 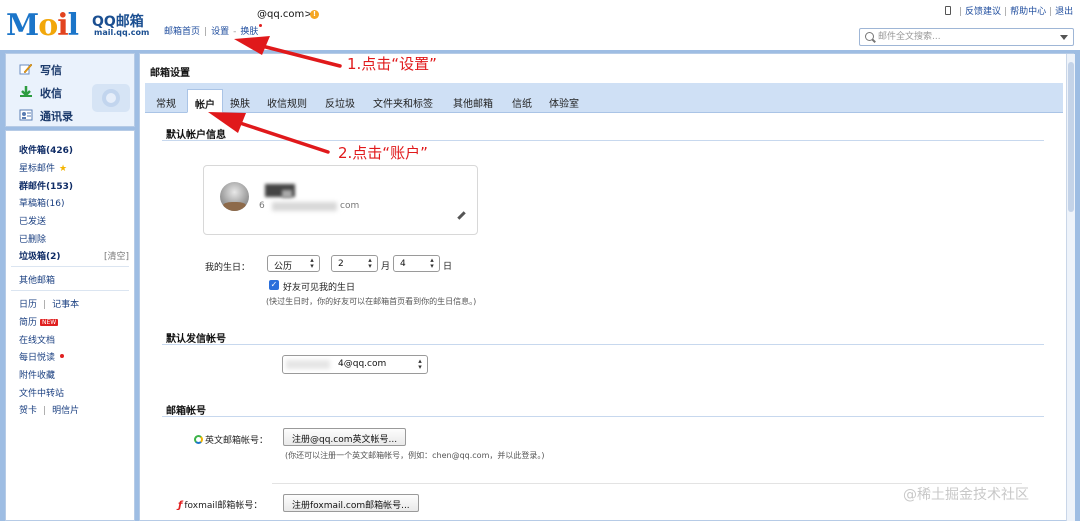 I want to click on other-mailbox-link: 其他邮箱, so click(x=37, y=279).